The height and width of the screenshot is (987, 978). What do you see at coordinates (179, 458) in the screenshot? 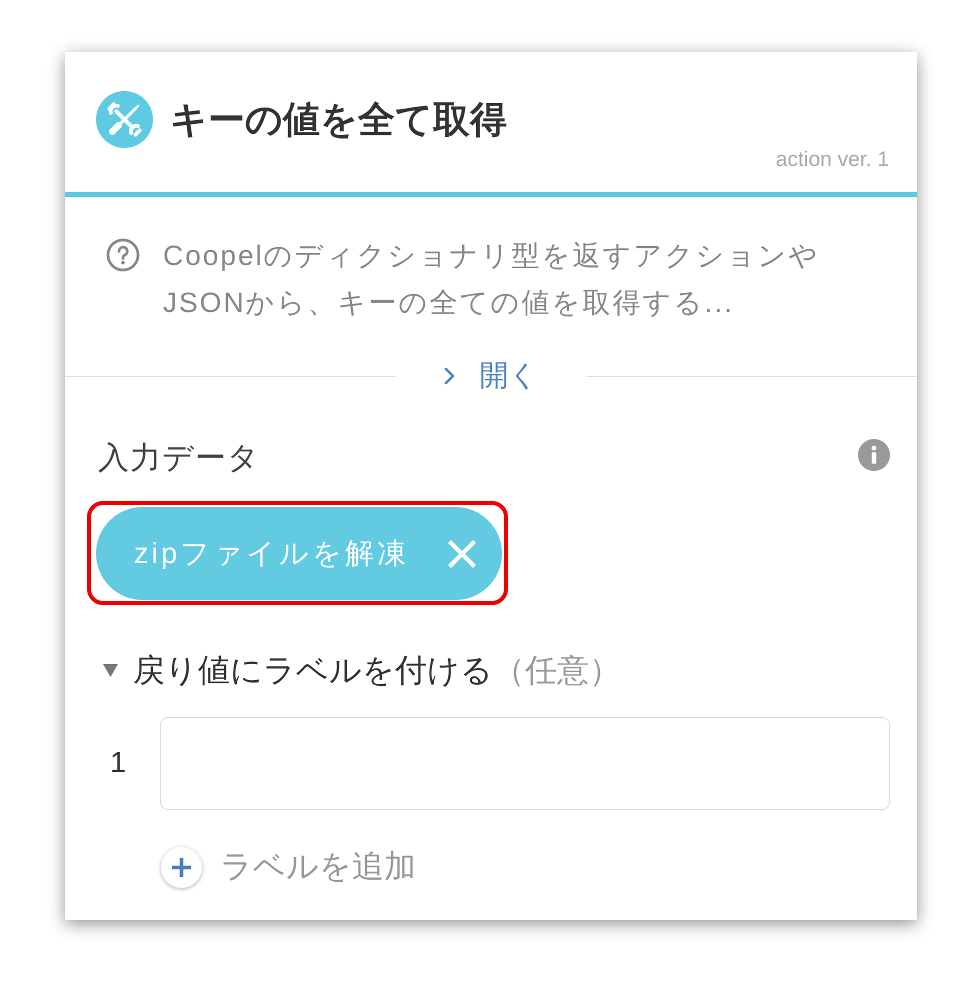
I see `section-label: 入力データ` at bounding box center [179, 458].